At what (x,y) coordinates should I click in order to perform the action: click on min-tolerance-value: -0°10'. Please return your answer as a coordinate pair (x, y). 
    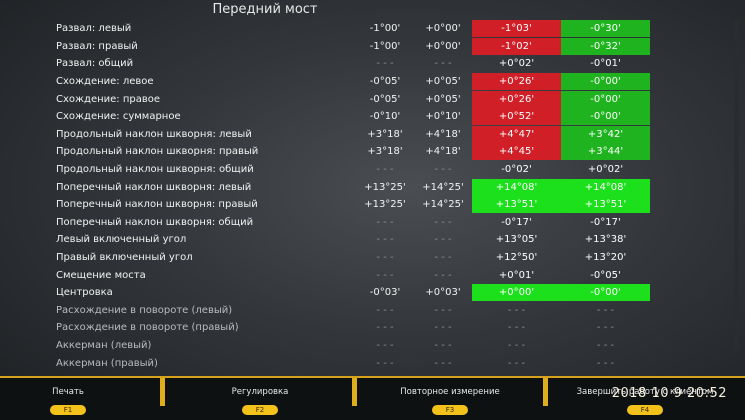
    Looking at the image, I should click on (385, 117).